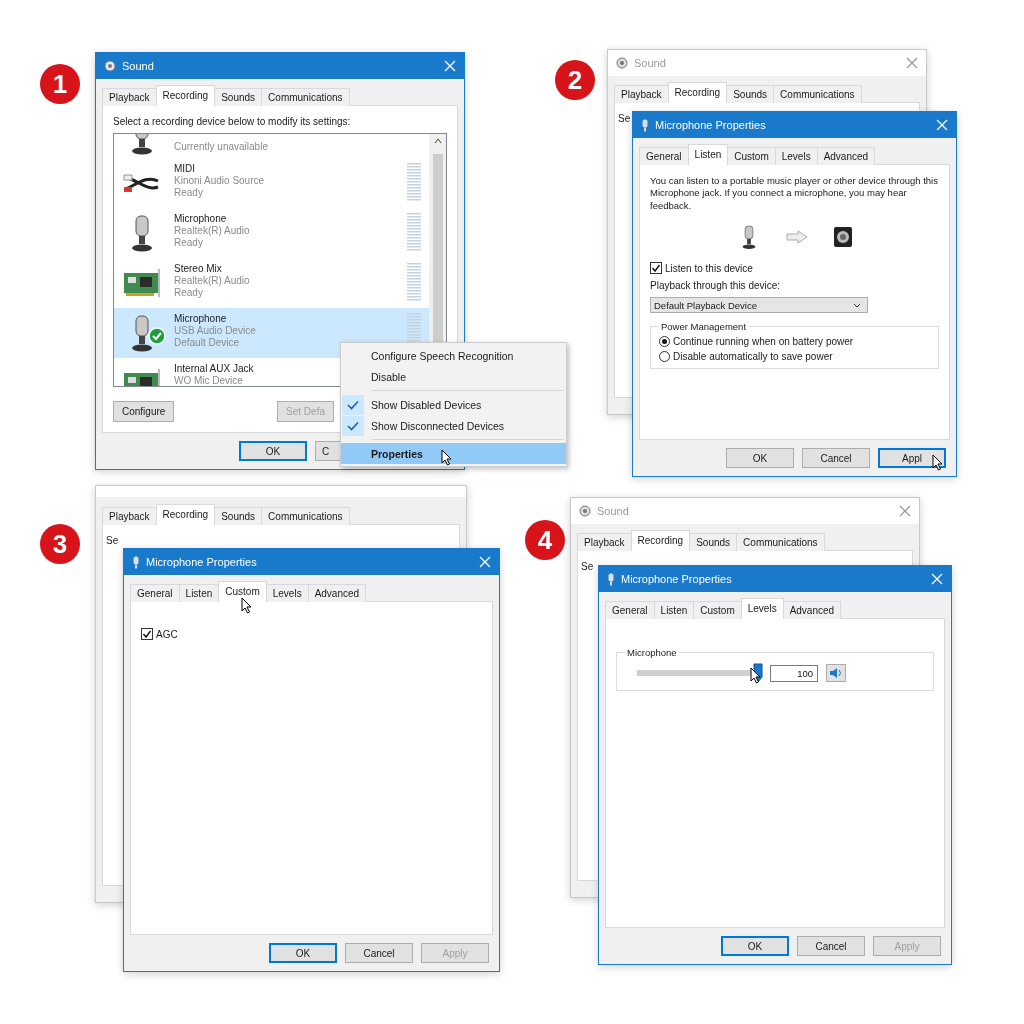 This screenshot has height=1024, width=1024. What do you see at coordinates (437, 141) in the screenshot?
I see `scroll-up-icon` at bounding box center [437, 141].